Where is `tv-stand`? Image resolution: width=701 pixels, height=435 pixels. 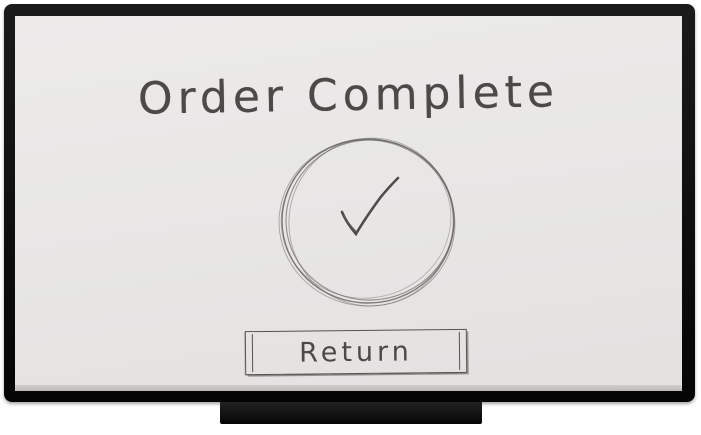 tv-stand is located at coordinates (351, 413).